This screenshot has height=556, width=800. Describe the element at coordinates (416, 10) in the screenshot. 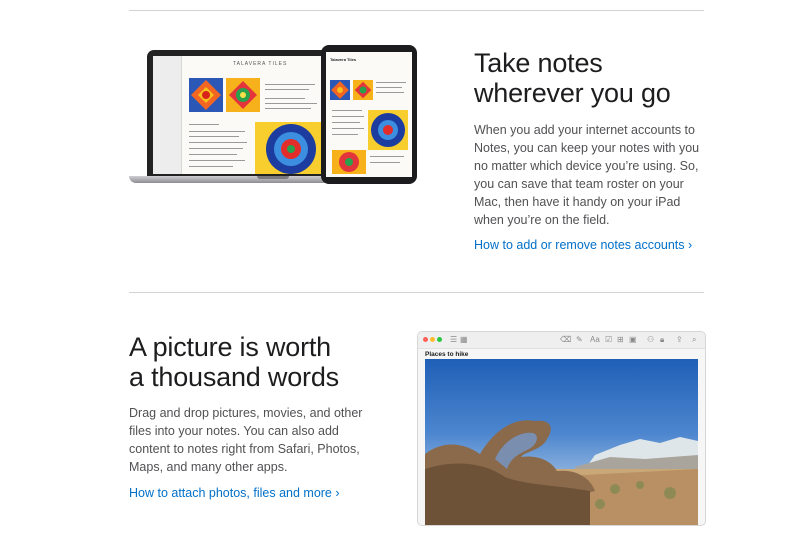

I see `section-divider-top` at that location.